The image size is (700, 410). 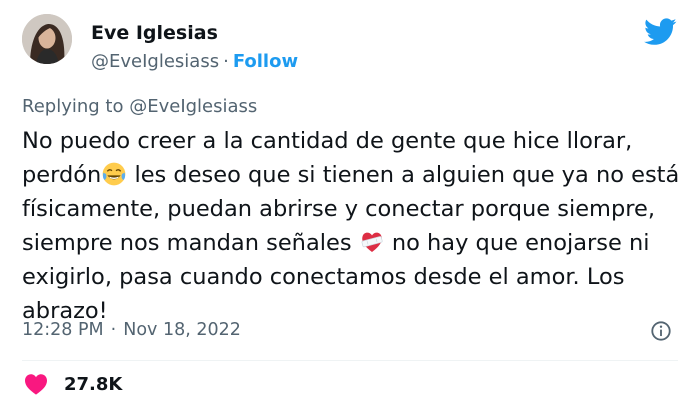 I want to click on tweet-date: Nov 18, 2022, so click(x=182, y=330).